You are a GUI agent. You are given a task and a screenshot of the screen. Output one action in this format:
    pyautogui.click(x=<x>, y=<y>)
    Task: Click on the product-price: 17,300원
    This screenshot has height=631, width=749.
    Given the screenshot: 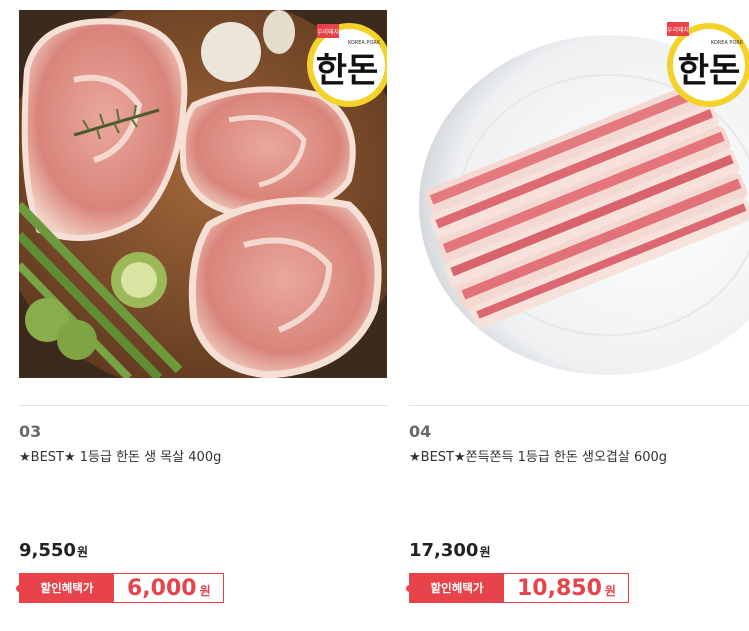 What is the action you would take?
    pyautogui.click(x=450, y=550)
    